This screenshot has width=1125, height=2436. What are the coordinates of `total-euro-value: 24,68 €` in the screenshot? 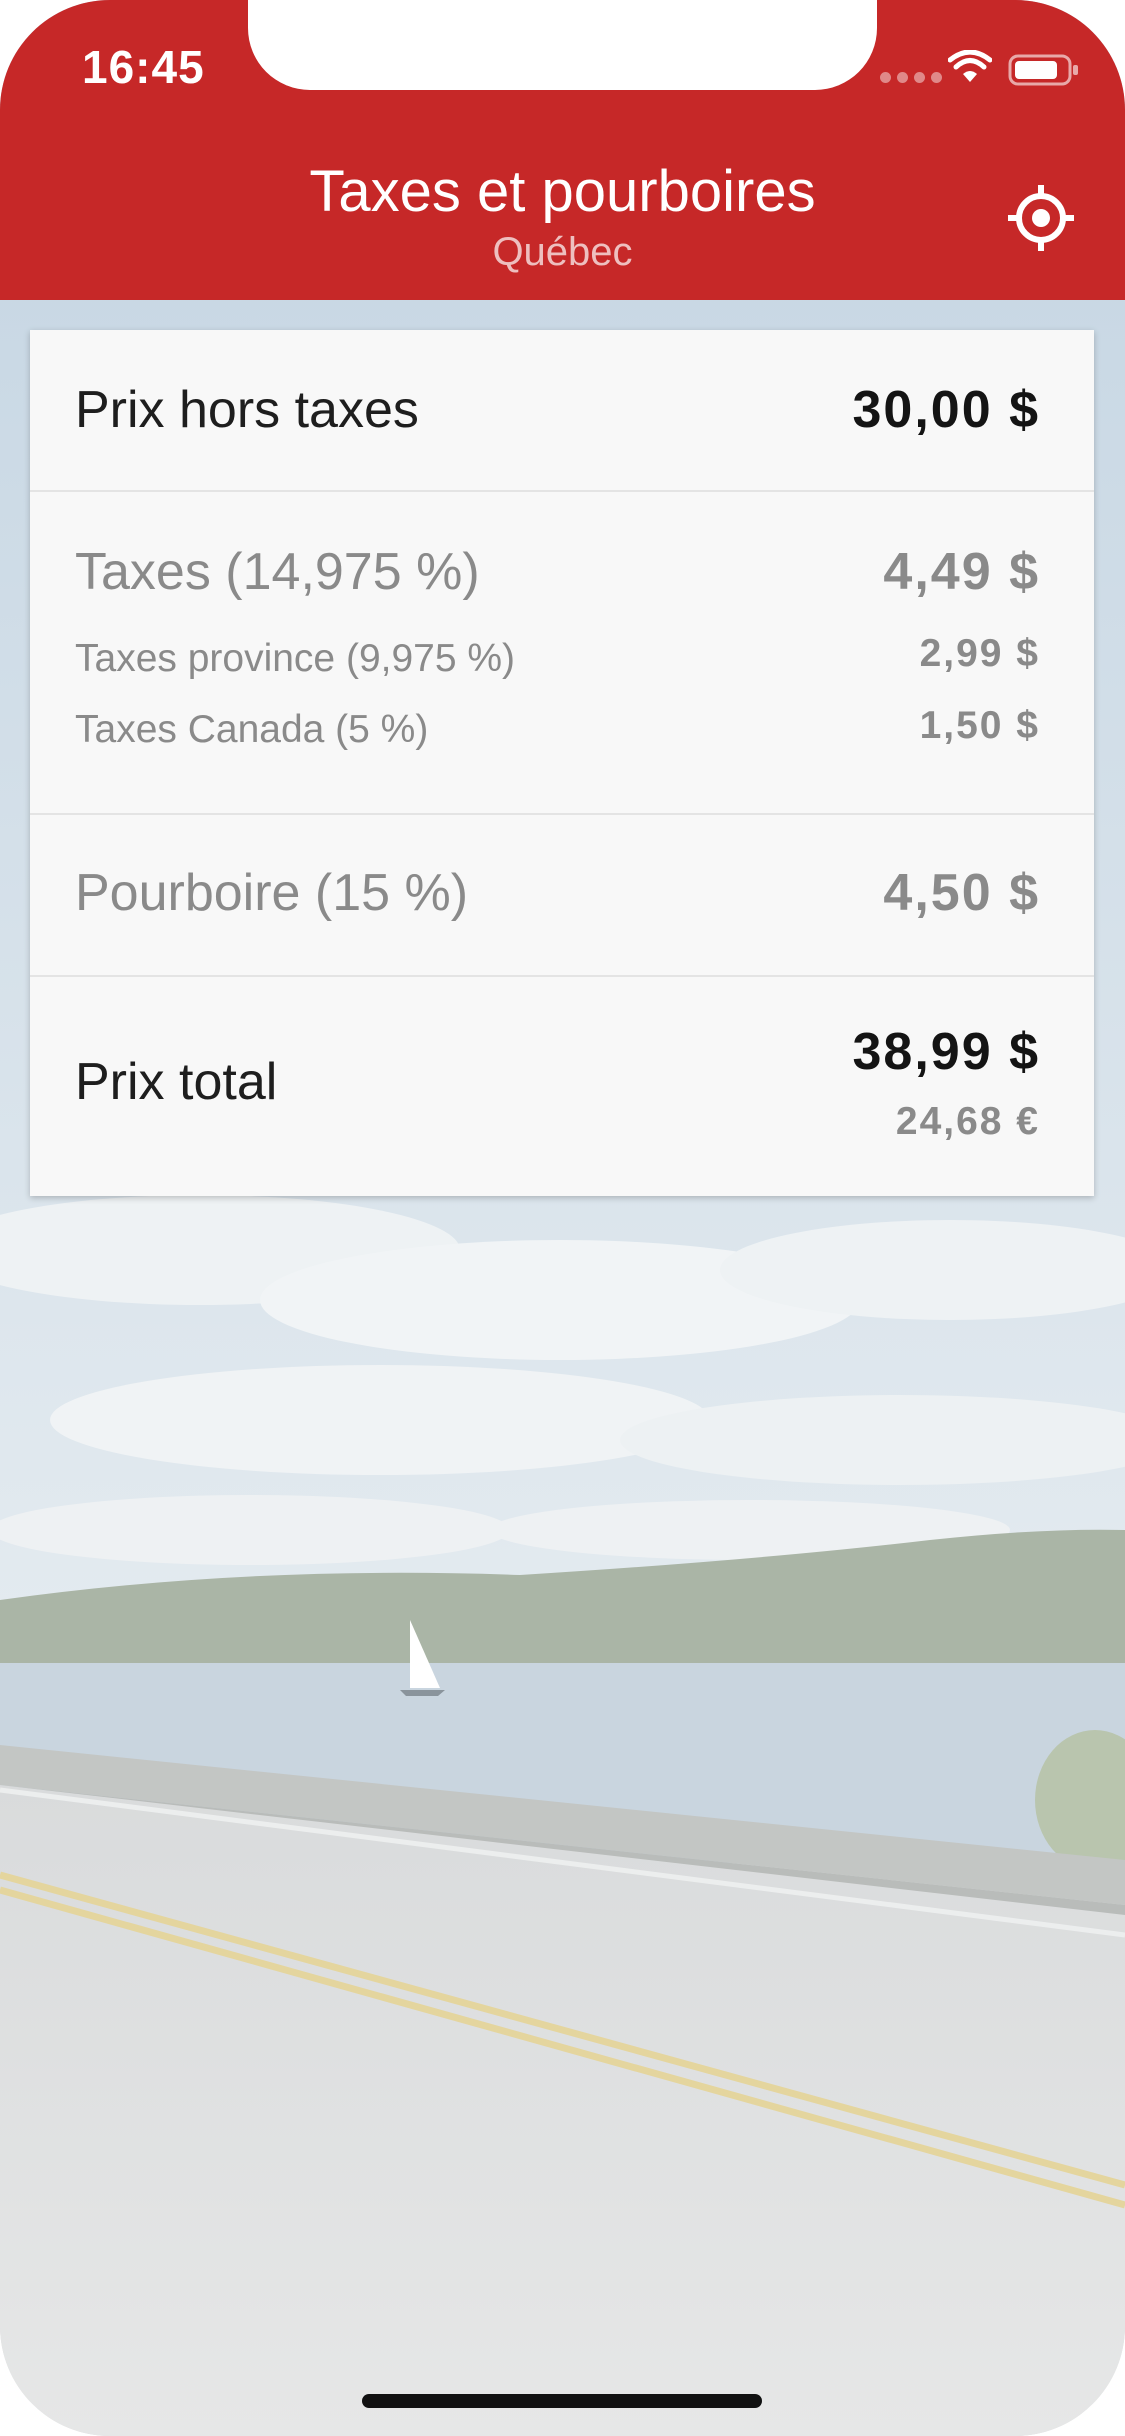 It's located at (967, 1121).